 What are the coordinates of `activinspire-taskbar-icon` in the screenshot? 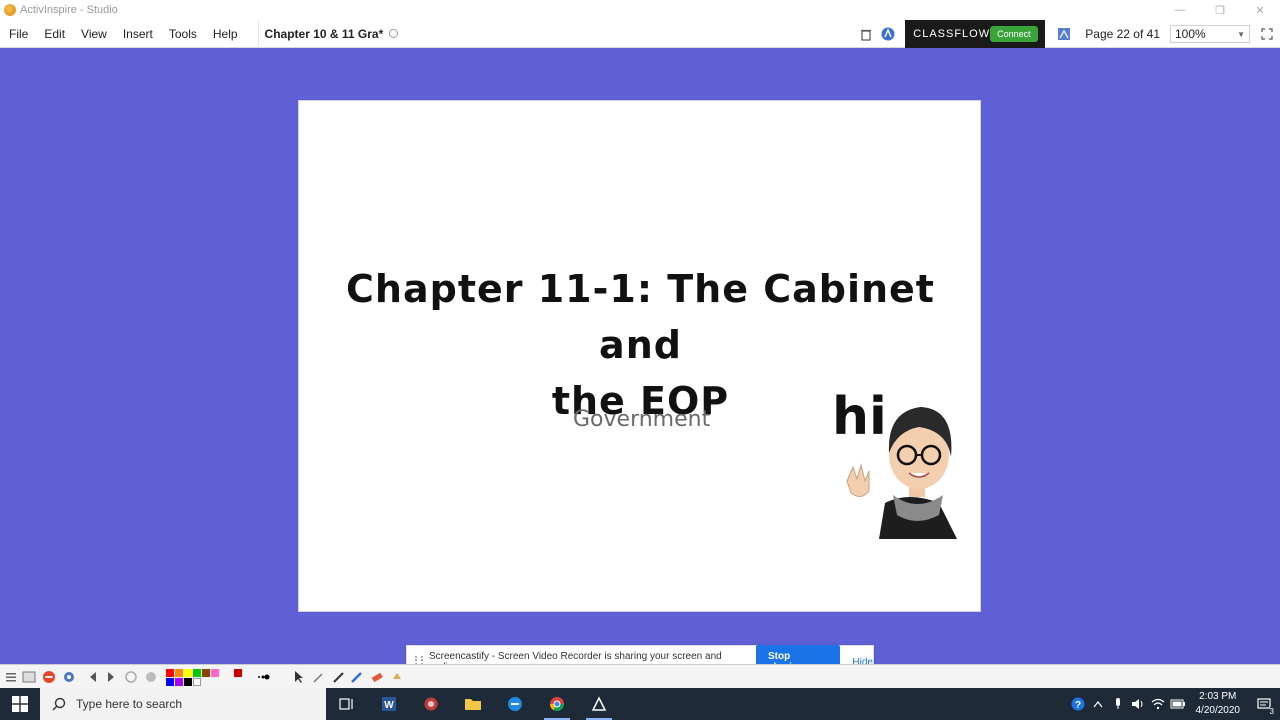 It's located at (599, 703).